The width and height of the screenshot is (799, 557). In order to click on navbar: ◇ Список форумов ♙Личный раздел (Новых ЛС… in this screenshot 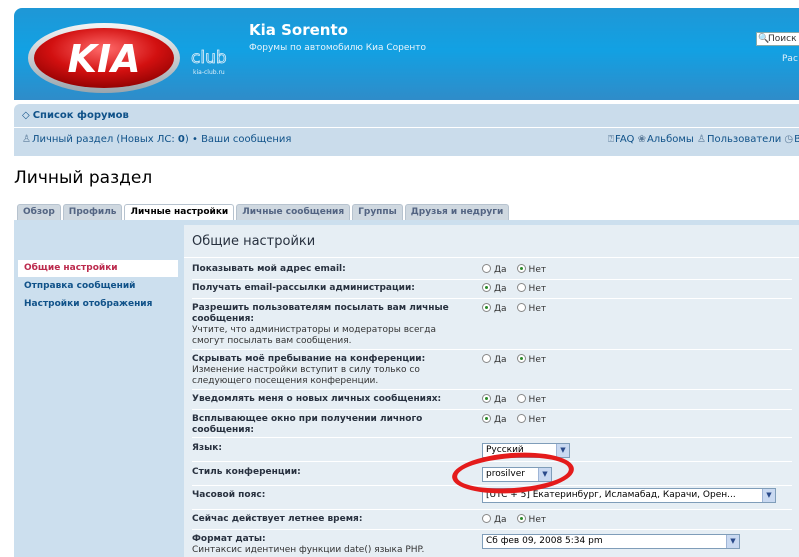, I will do `click(406, 130)`.